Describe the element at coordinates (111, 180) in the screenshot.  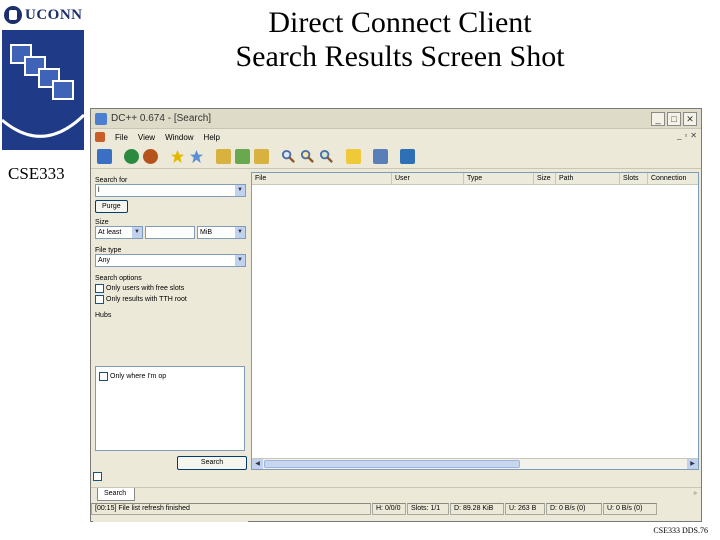
I see `search-for-label: Search for` at that location.